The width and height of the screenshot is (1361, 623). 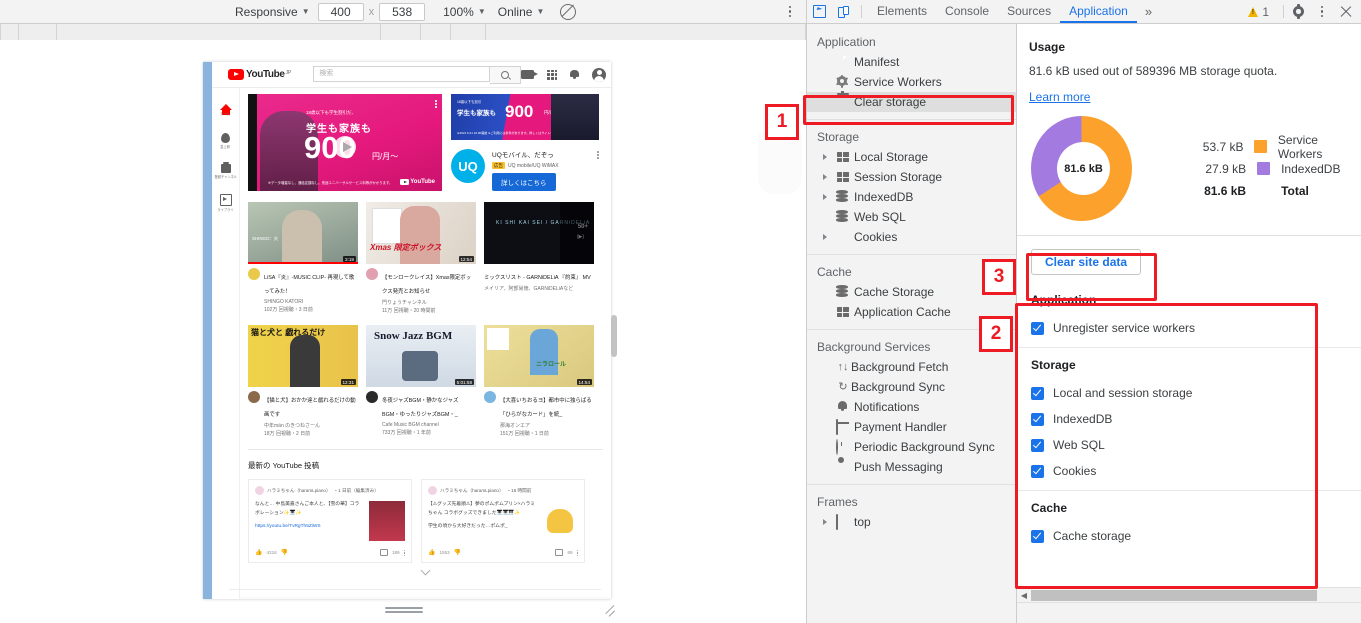 What do you see at coordinates (311, 302) in the screenshot?
I see `video-channel: SHINGO KATORI` at bounding box center [311, 302].